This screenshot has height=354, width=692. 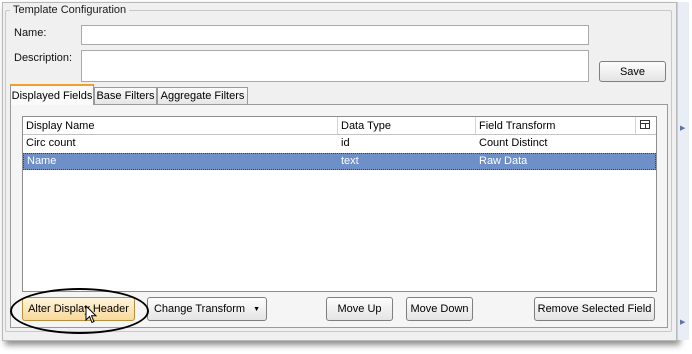 I want to click on move-up-button: Move Up, so click(x=359, y=309).